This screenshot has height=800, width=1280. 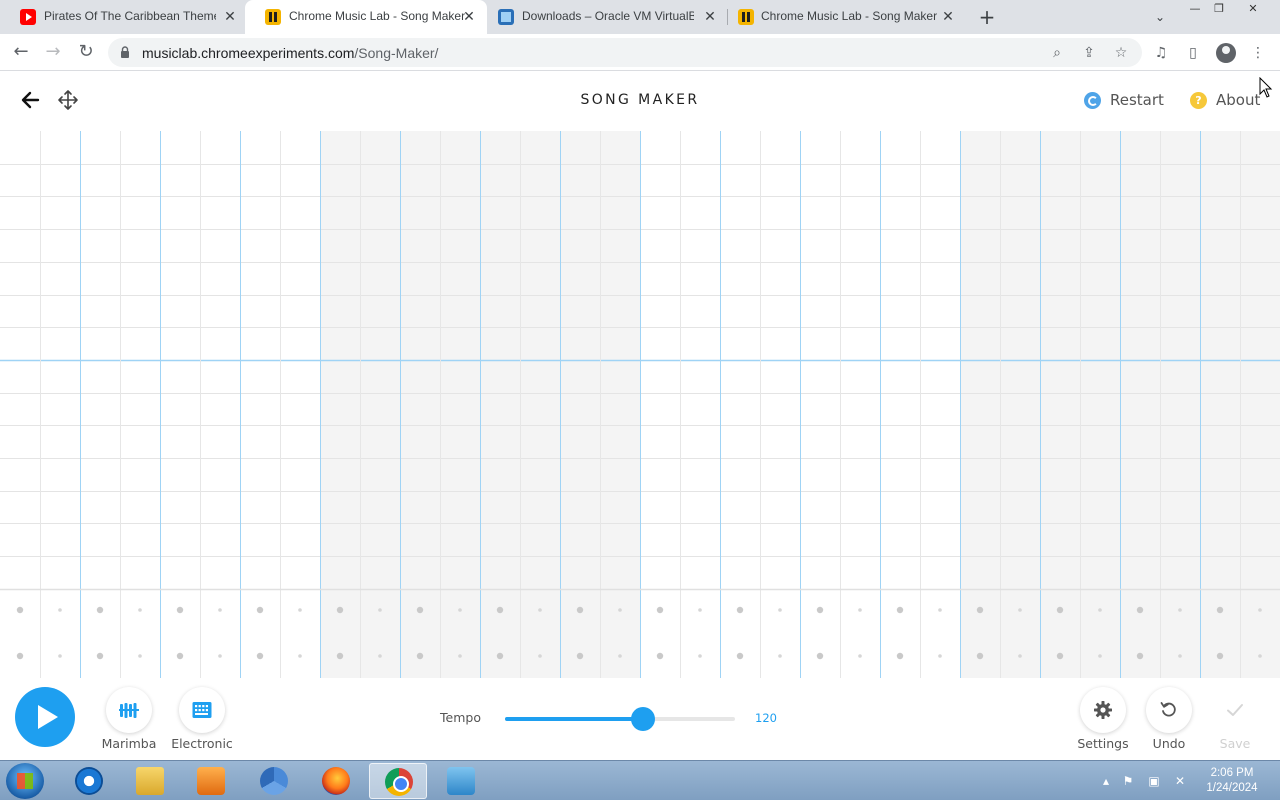 What do you see at coordinates (608, 17) in the screenshot?
I see `tab-virtualbox: Downloads – Oracle VM VirtualBox ✕` at bounding box center [608, 17].